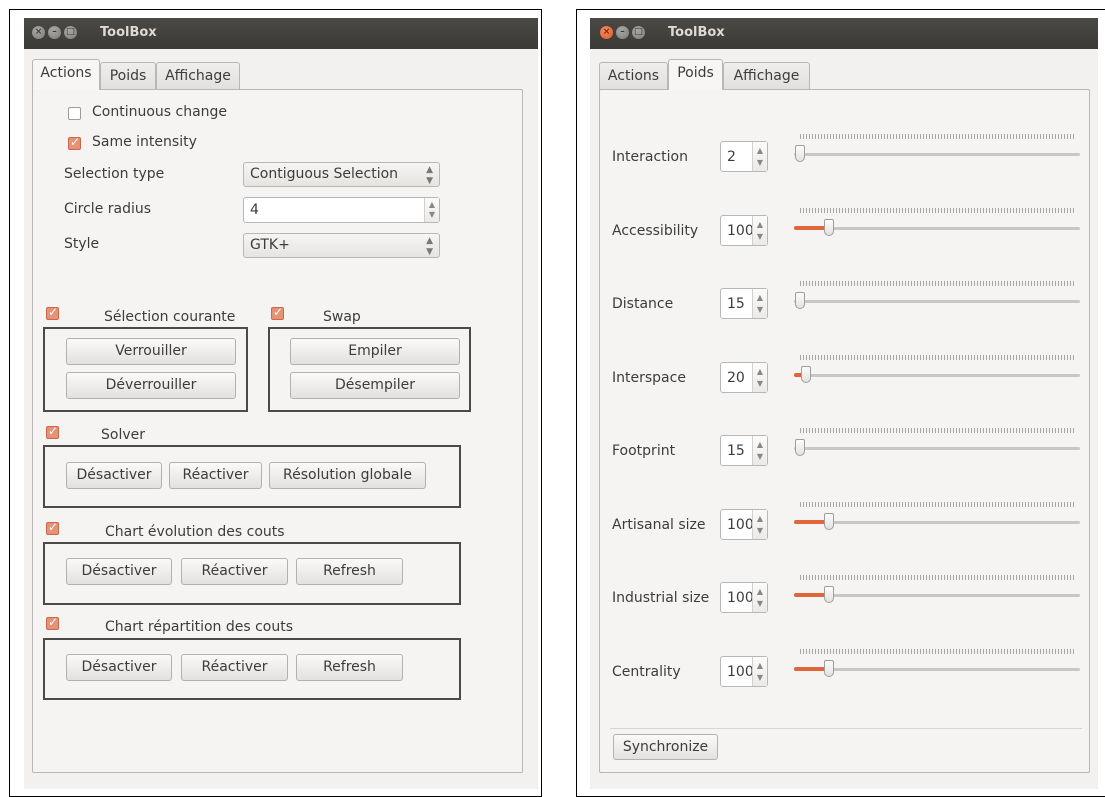 The image size is (1105, 797). Describe the element at coordinates (52, 622) in the screenshot. I see `chart-repartition-checkbox` at that location.